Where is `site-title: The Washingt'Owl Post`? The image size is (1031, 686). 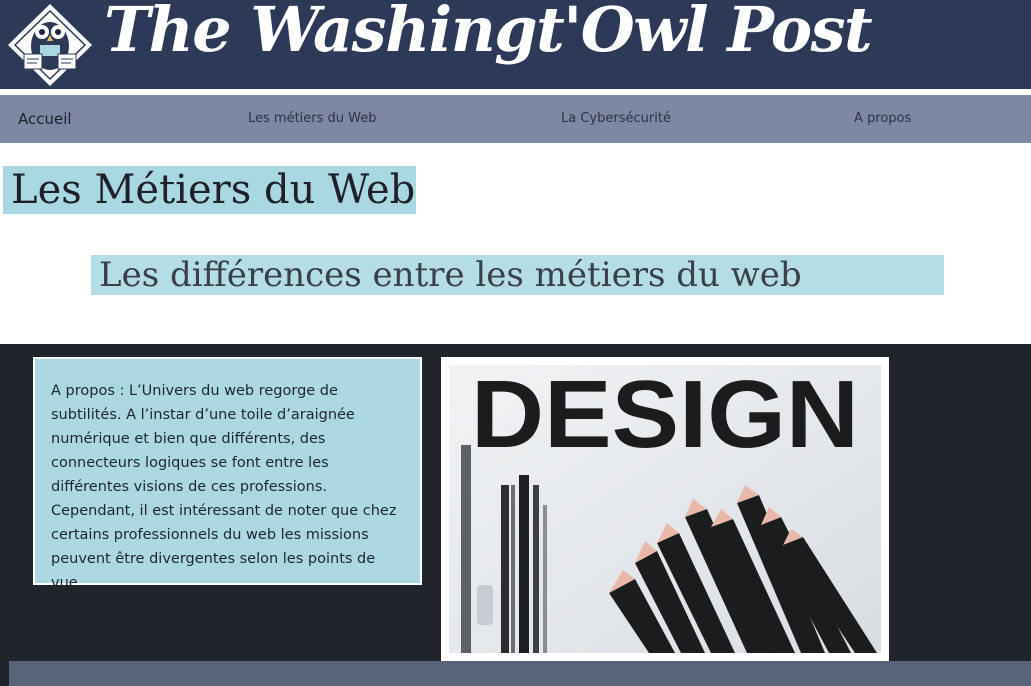
site-title: The Washingt'Owl Post is located at coordinates (488, 33).